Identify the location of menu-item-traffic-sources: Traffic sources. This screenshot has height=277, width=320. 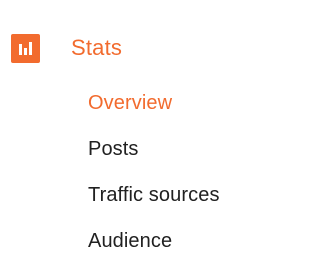
(154, 195).